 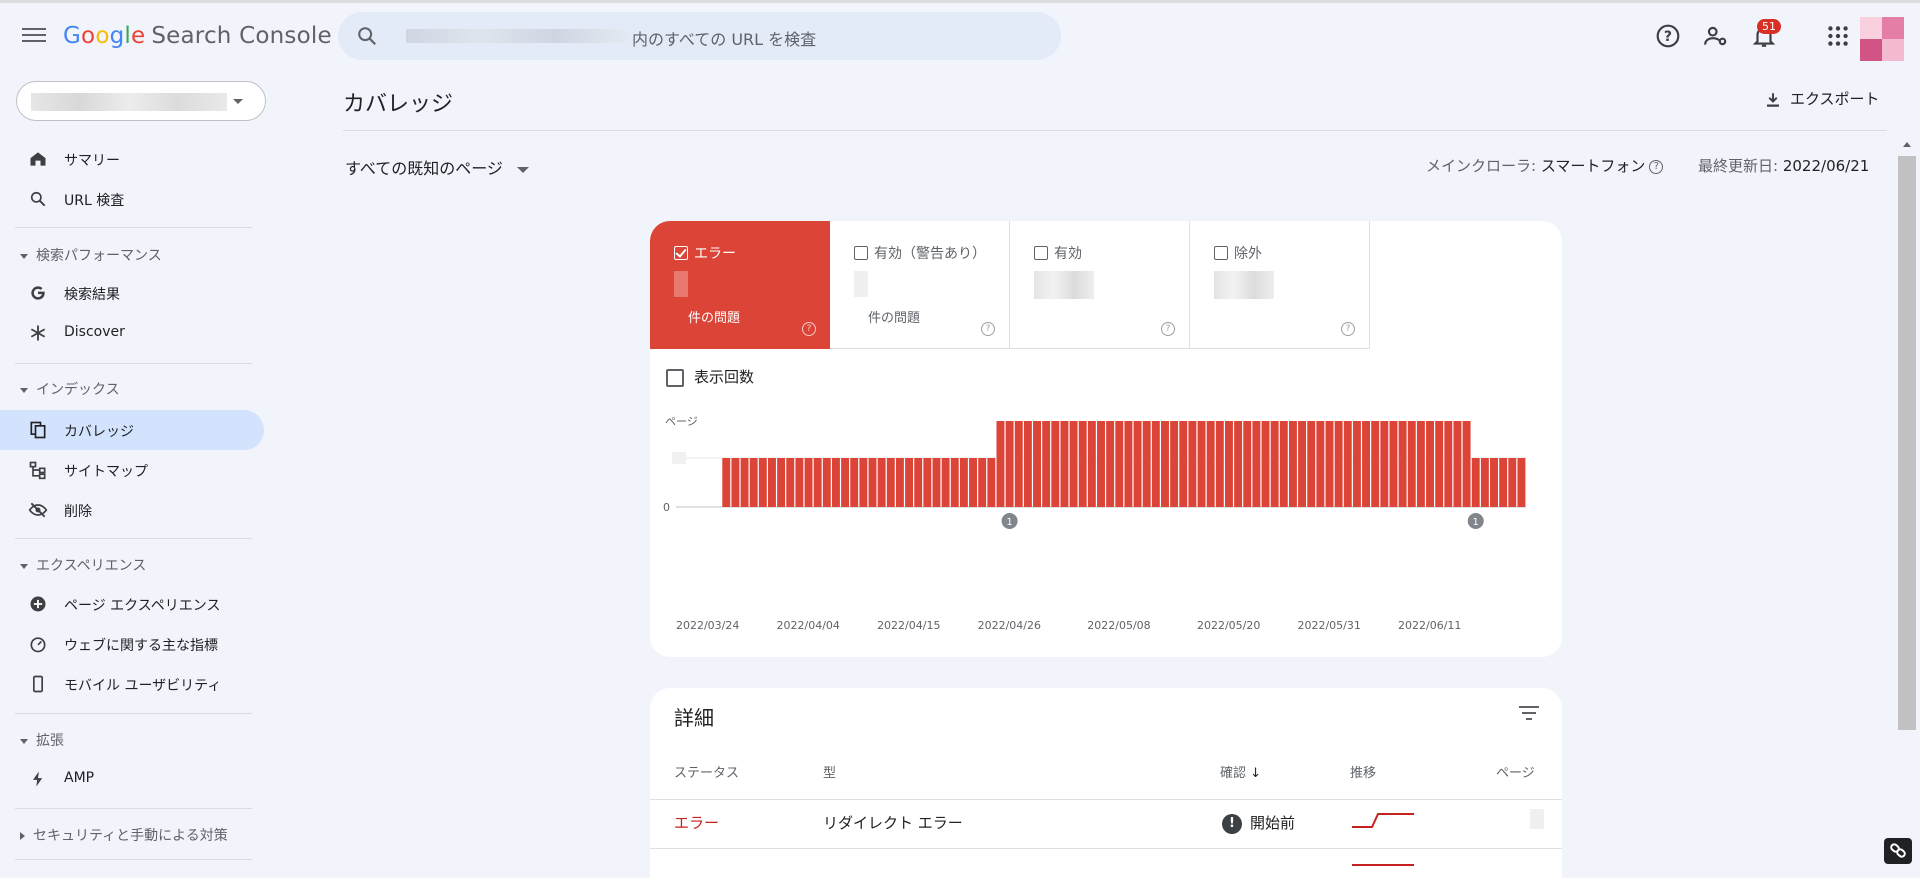 I want to click on row-validation: ! 開始前, so click(x=1258, y=823).